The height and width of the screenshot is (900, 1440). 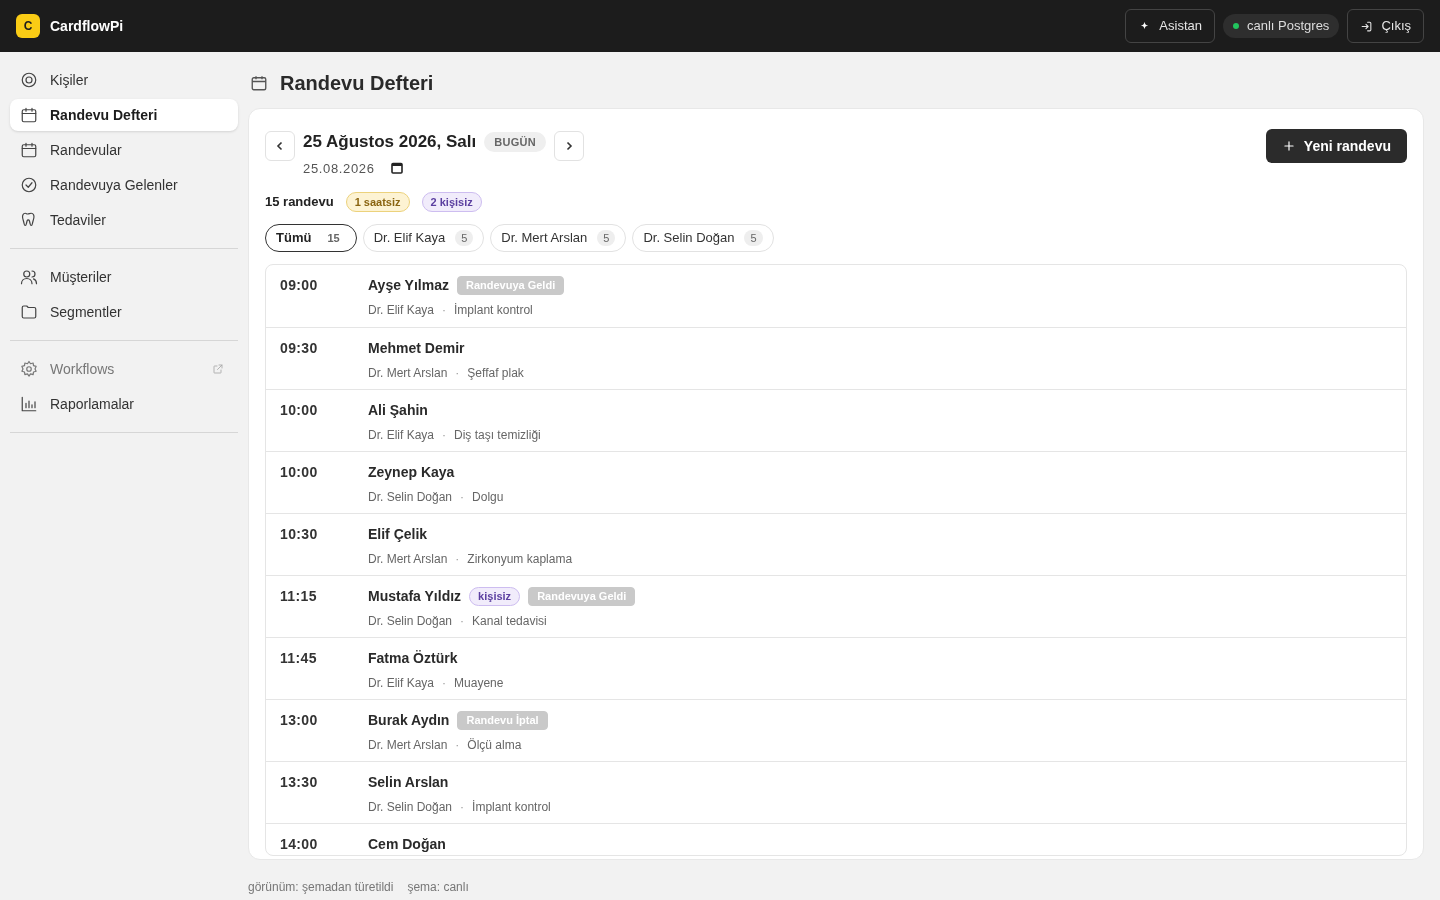 What do you see at coordinates (836, 792) in the screenshot?
I see `appointment-row: 13:30 Selin Arslan Dr. Selin Doğan · İmplant kontrol` at bounding box center [836, 792].